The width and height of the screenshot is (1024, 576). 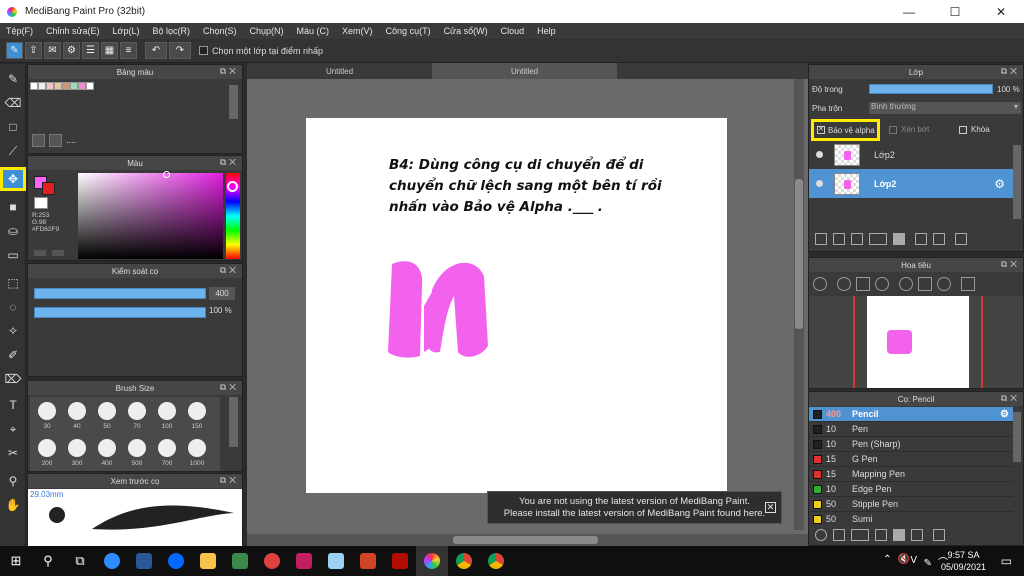 I want to click on rotate-right-icon, so click(x=944, y=284).